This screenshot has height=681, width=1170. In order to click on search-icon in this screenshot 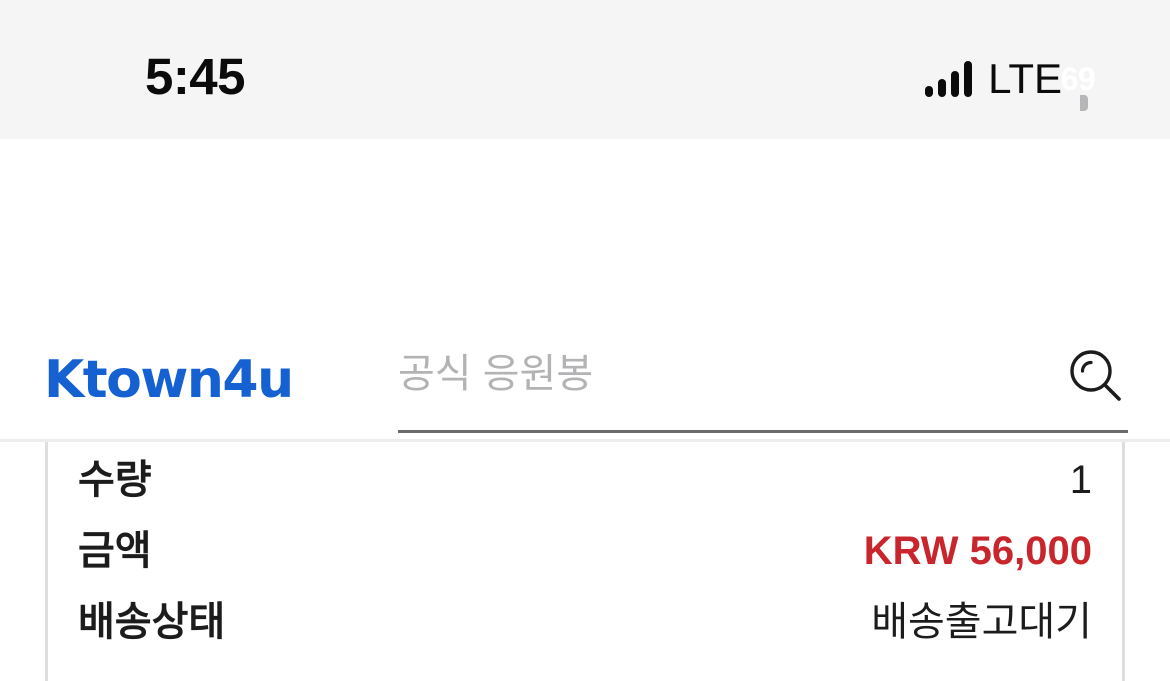, I will do `click(1095, 375)`.